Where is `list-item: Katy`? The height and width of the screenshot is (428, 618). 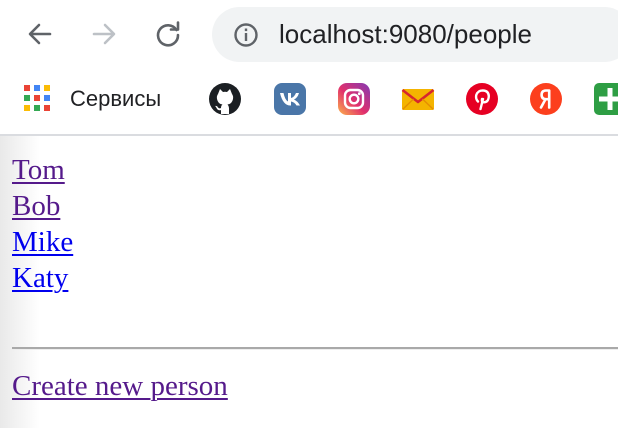
list-item: Katy is located at coordinates (42, 278).